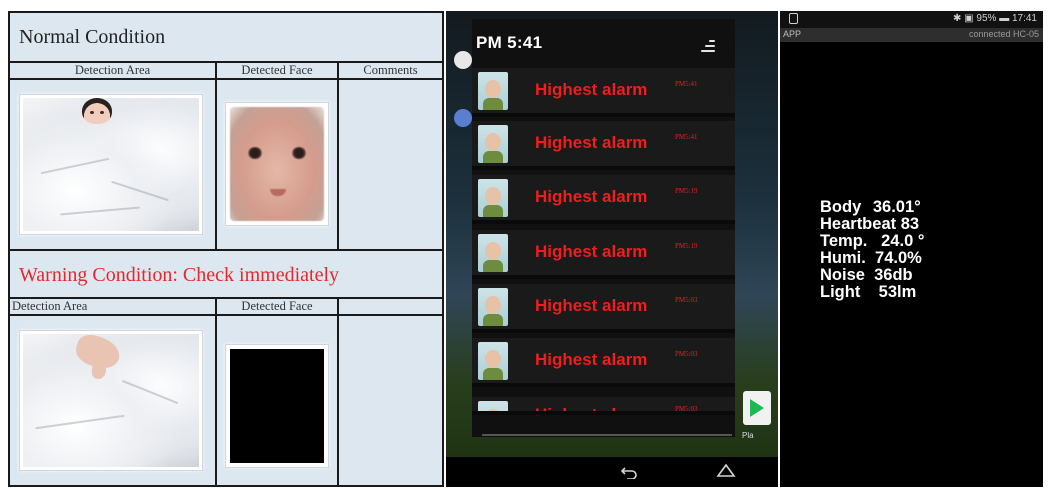 Image resolution: width=1049 pixels, height=489 pixels. What do you see at coordinates (509, 42) in the screenshot?
I see `status-time: PM 5:41` at bounding box center [509, 42].